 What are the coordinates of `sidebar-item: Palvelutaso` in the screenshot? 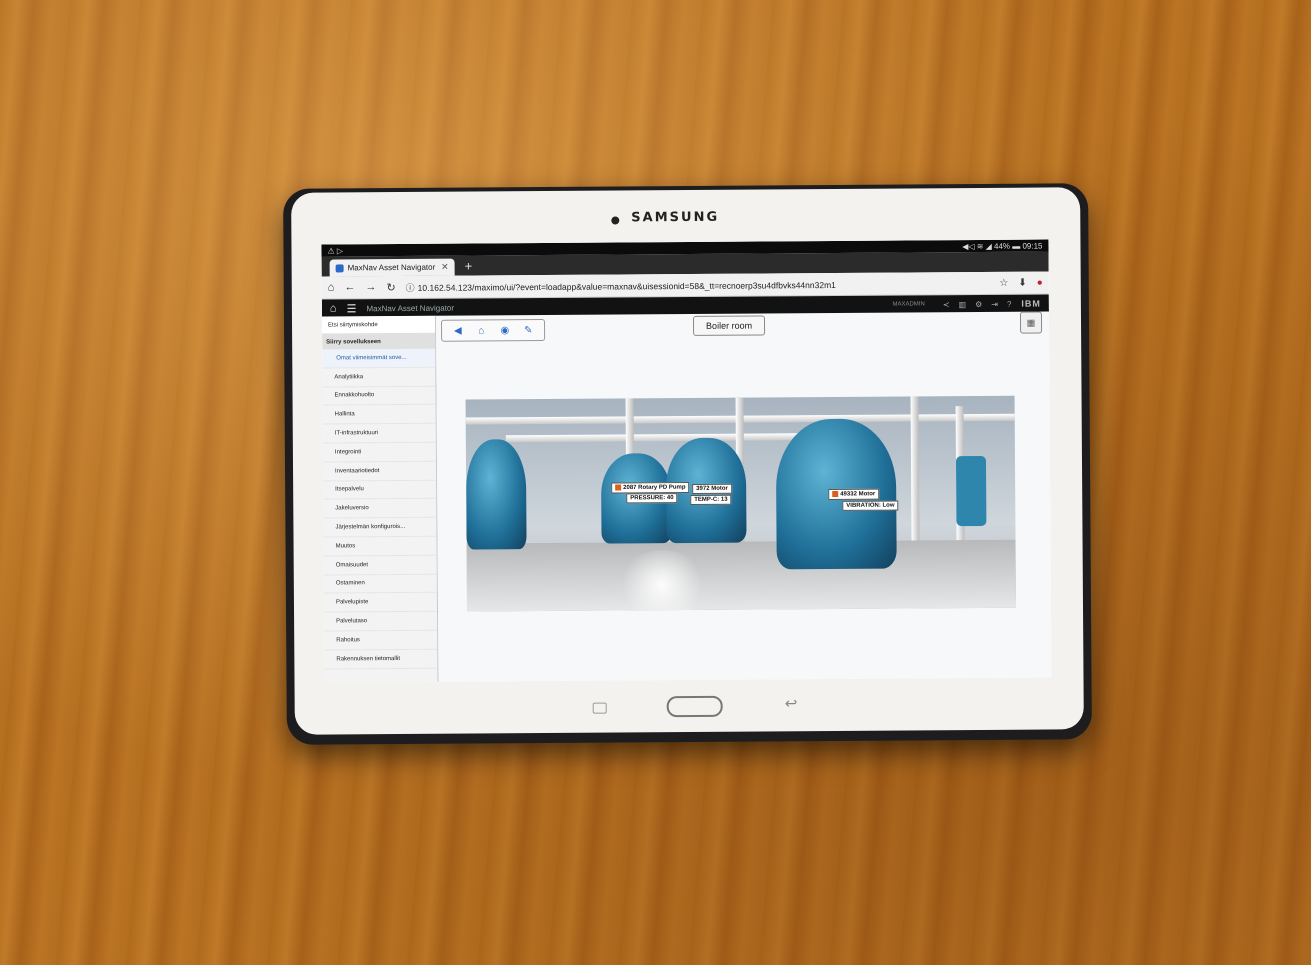 It's located at (381, 621).